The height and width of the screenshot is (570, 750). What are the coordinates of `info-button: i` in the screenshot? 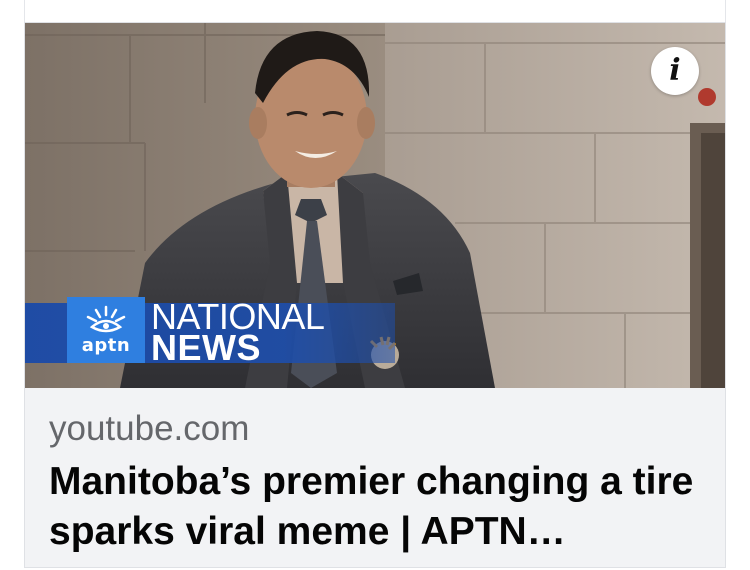 It's located at (675, 71).